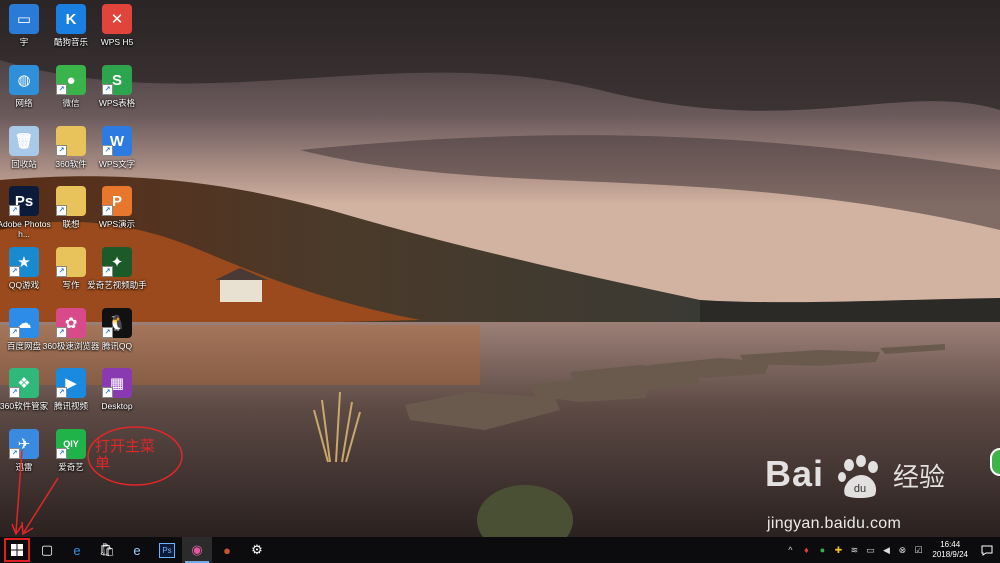 The height and width of the screenshot is (563, 1000). I want to click on store-icon: 🛍, so click(107, 549).